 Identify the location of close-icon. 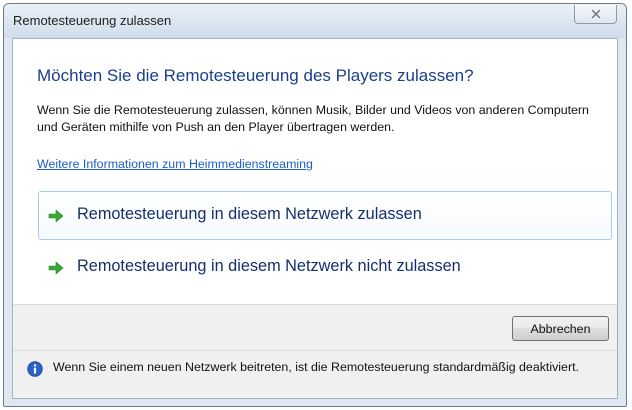
(595, 14).